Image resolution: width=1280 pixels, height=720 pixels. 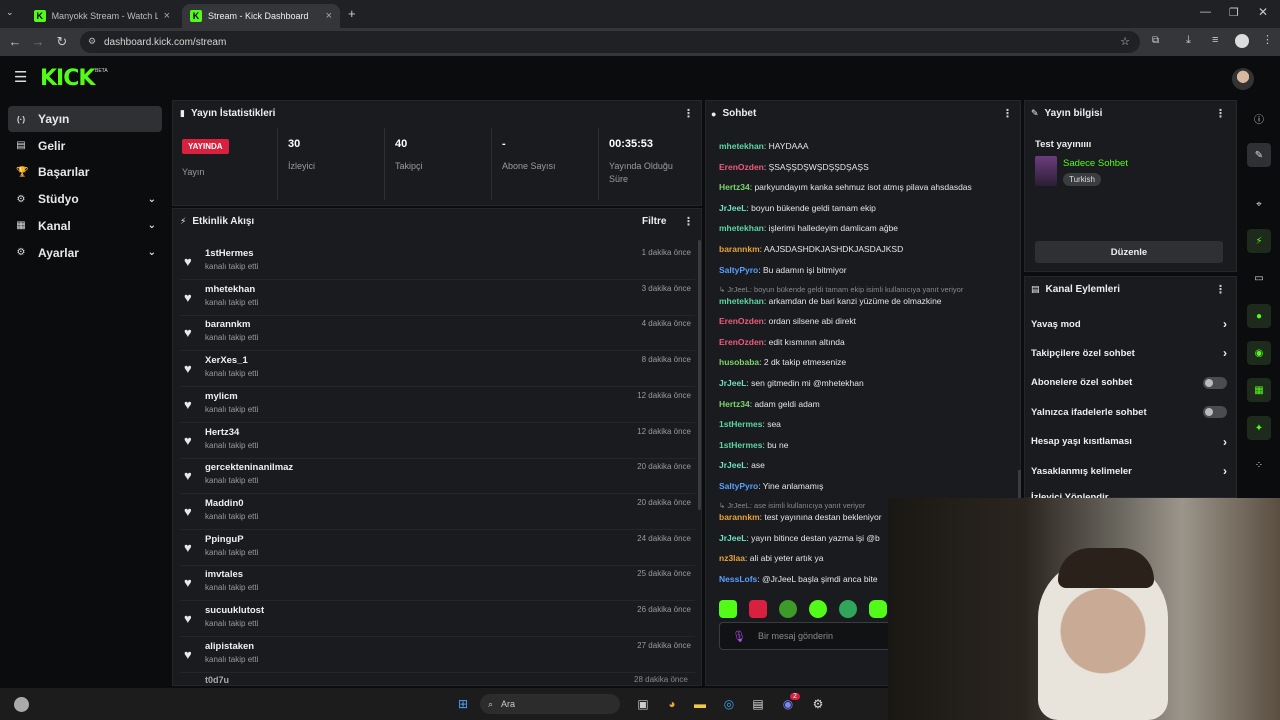 I want to click on url-field: ⚙ dashboard.kick.com/stream ☆, so click(x=610, y=42).